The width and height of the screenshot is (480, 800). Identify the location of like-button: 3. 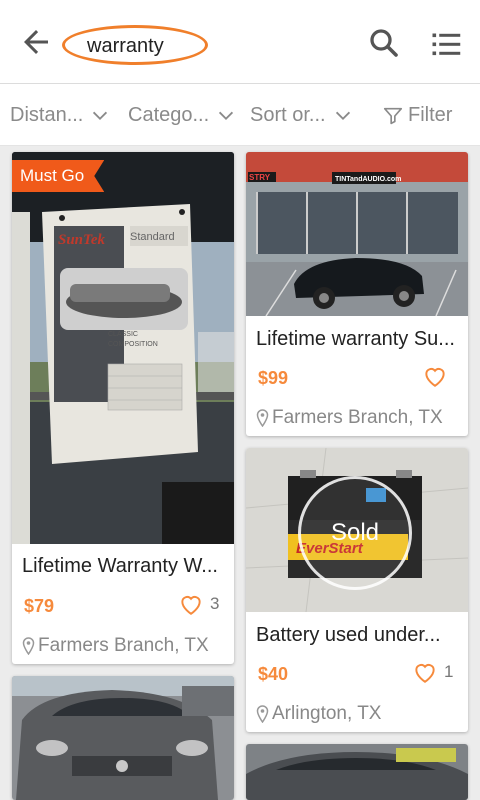
(198, 604).